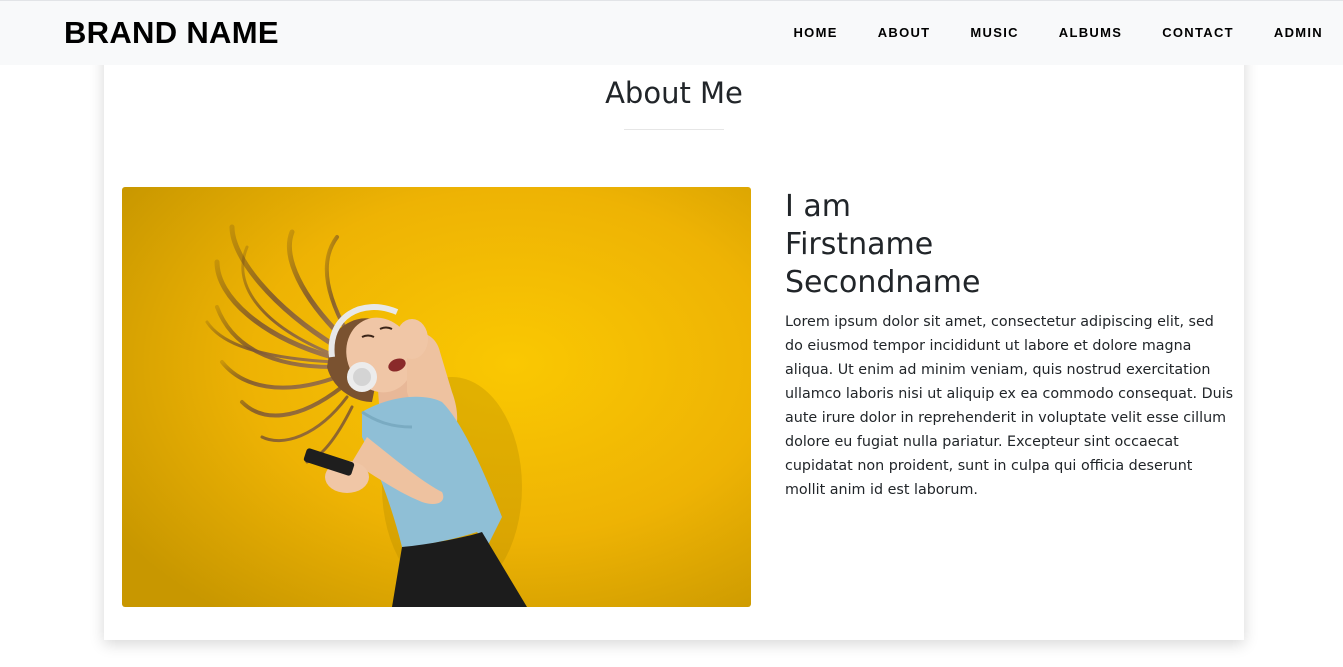  What do you see at coordinates (883, 282) in the screenshot?
I see `heading-line-3: Secondname` at bounding box center [883, 282].